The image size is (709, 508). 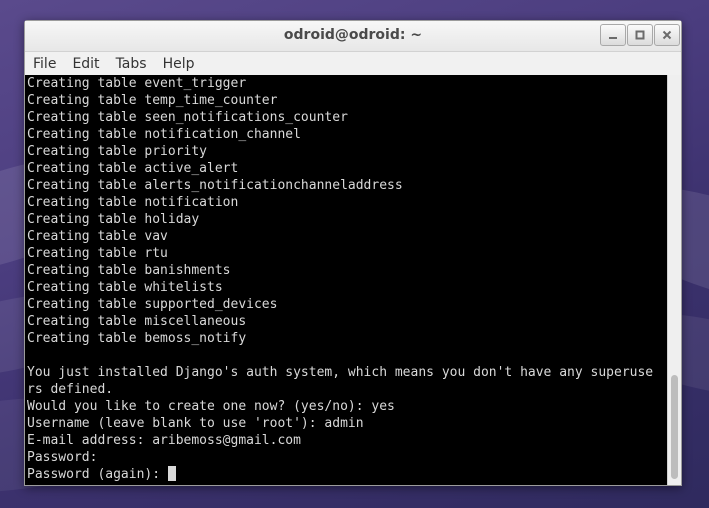 I want to click on close-button, so click(x=667, y=35).